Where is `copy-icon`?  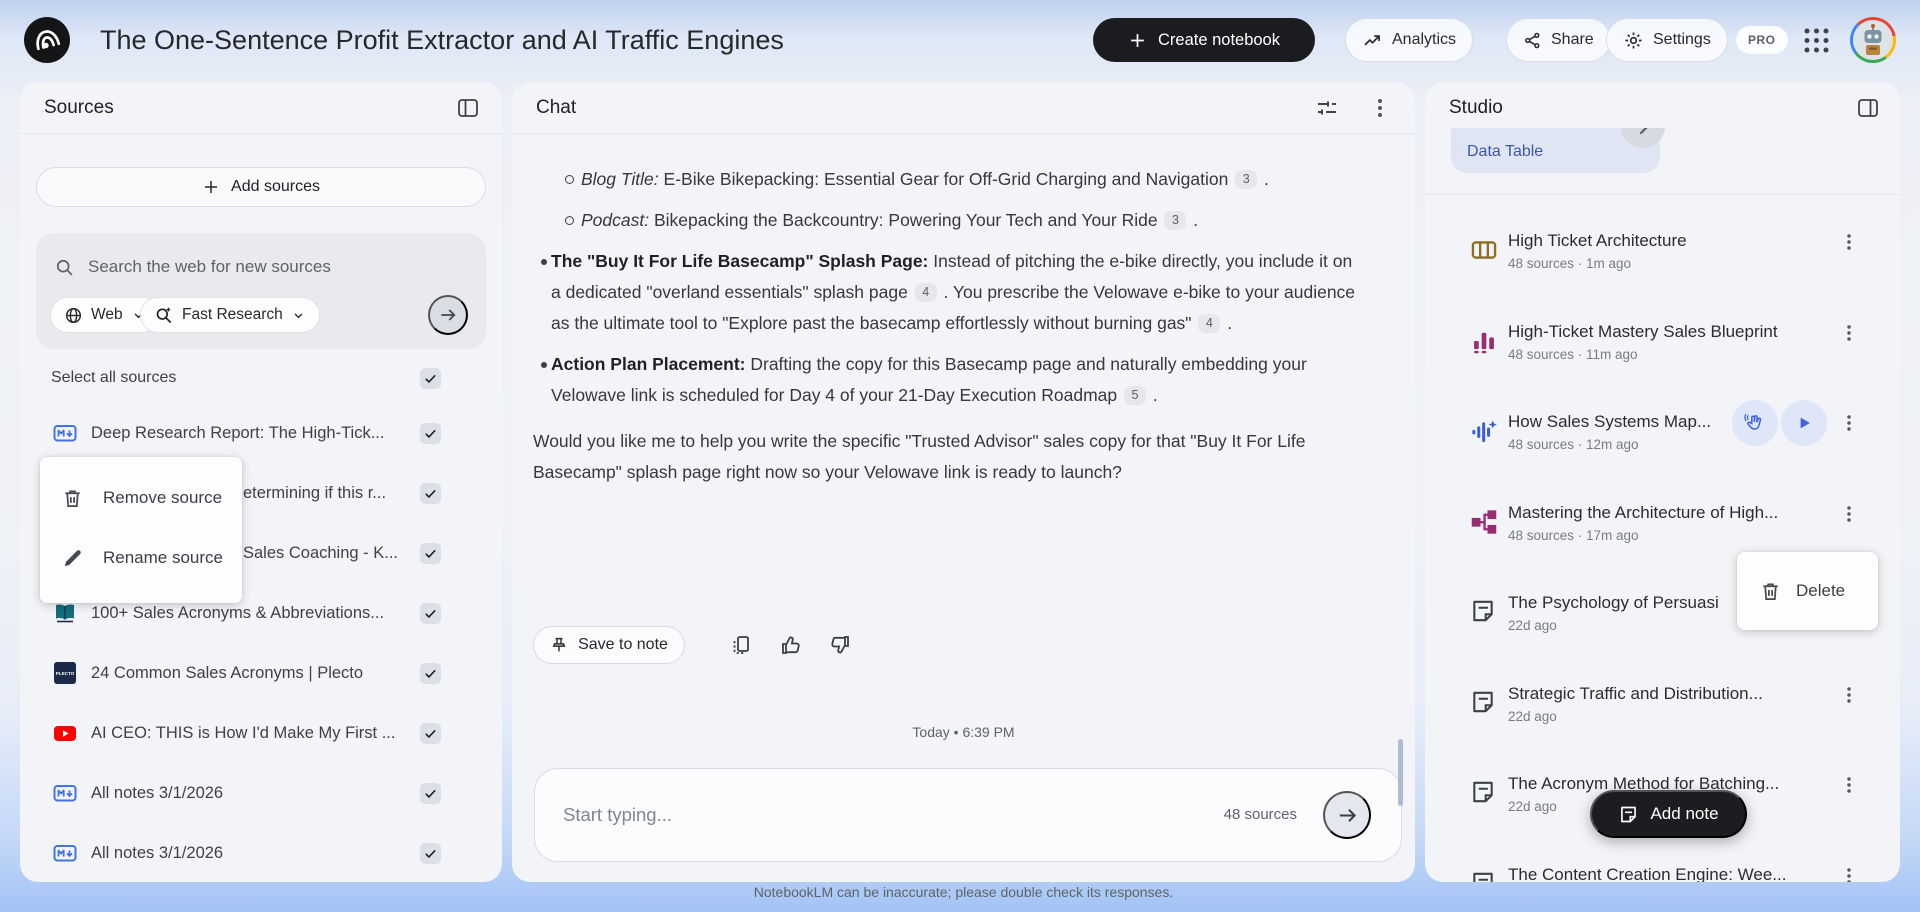 copy-icon is located at coordinates (741, 645).